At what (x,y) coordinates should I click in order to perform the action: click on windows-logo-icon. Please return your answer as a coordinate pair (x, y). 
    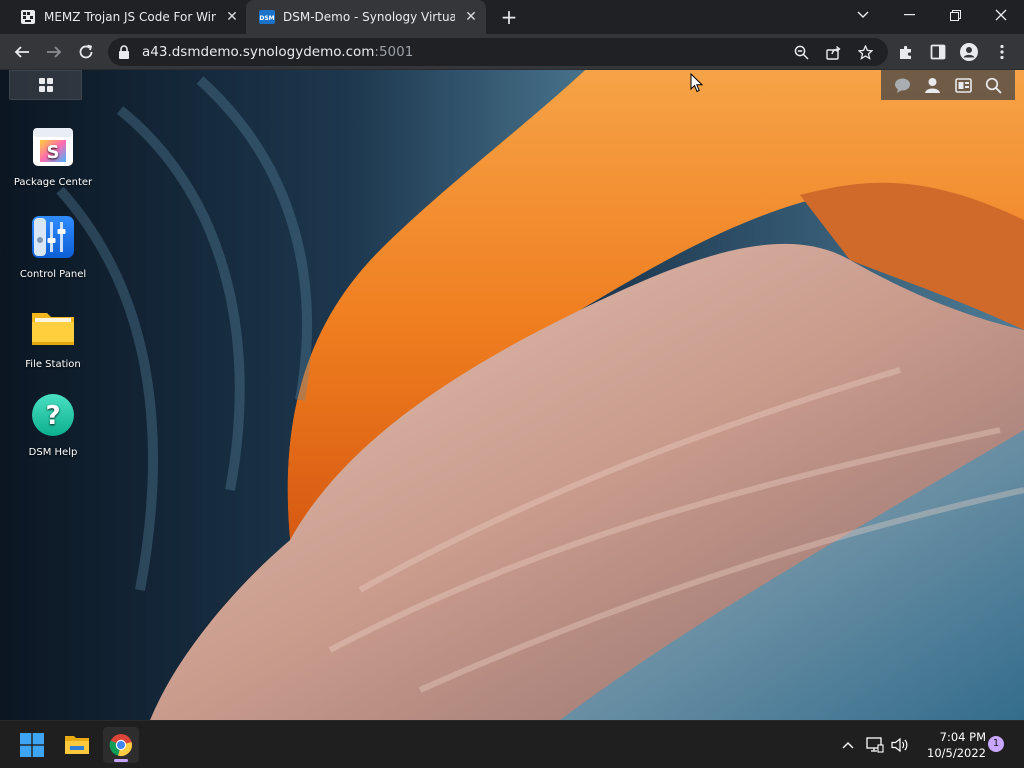
    Looking at the image, I should click on (32, 745).